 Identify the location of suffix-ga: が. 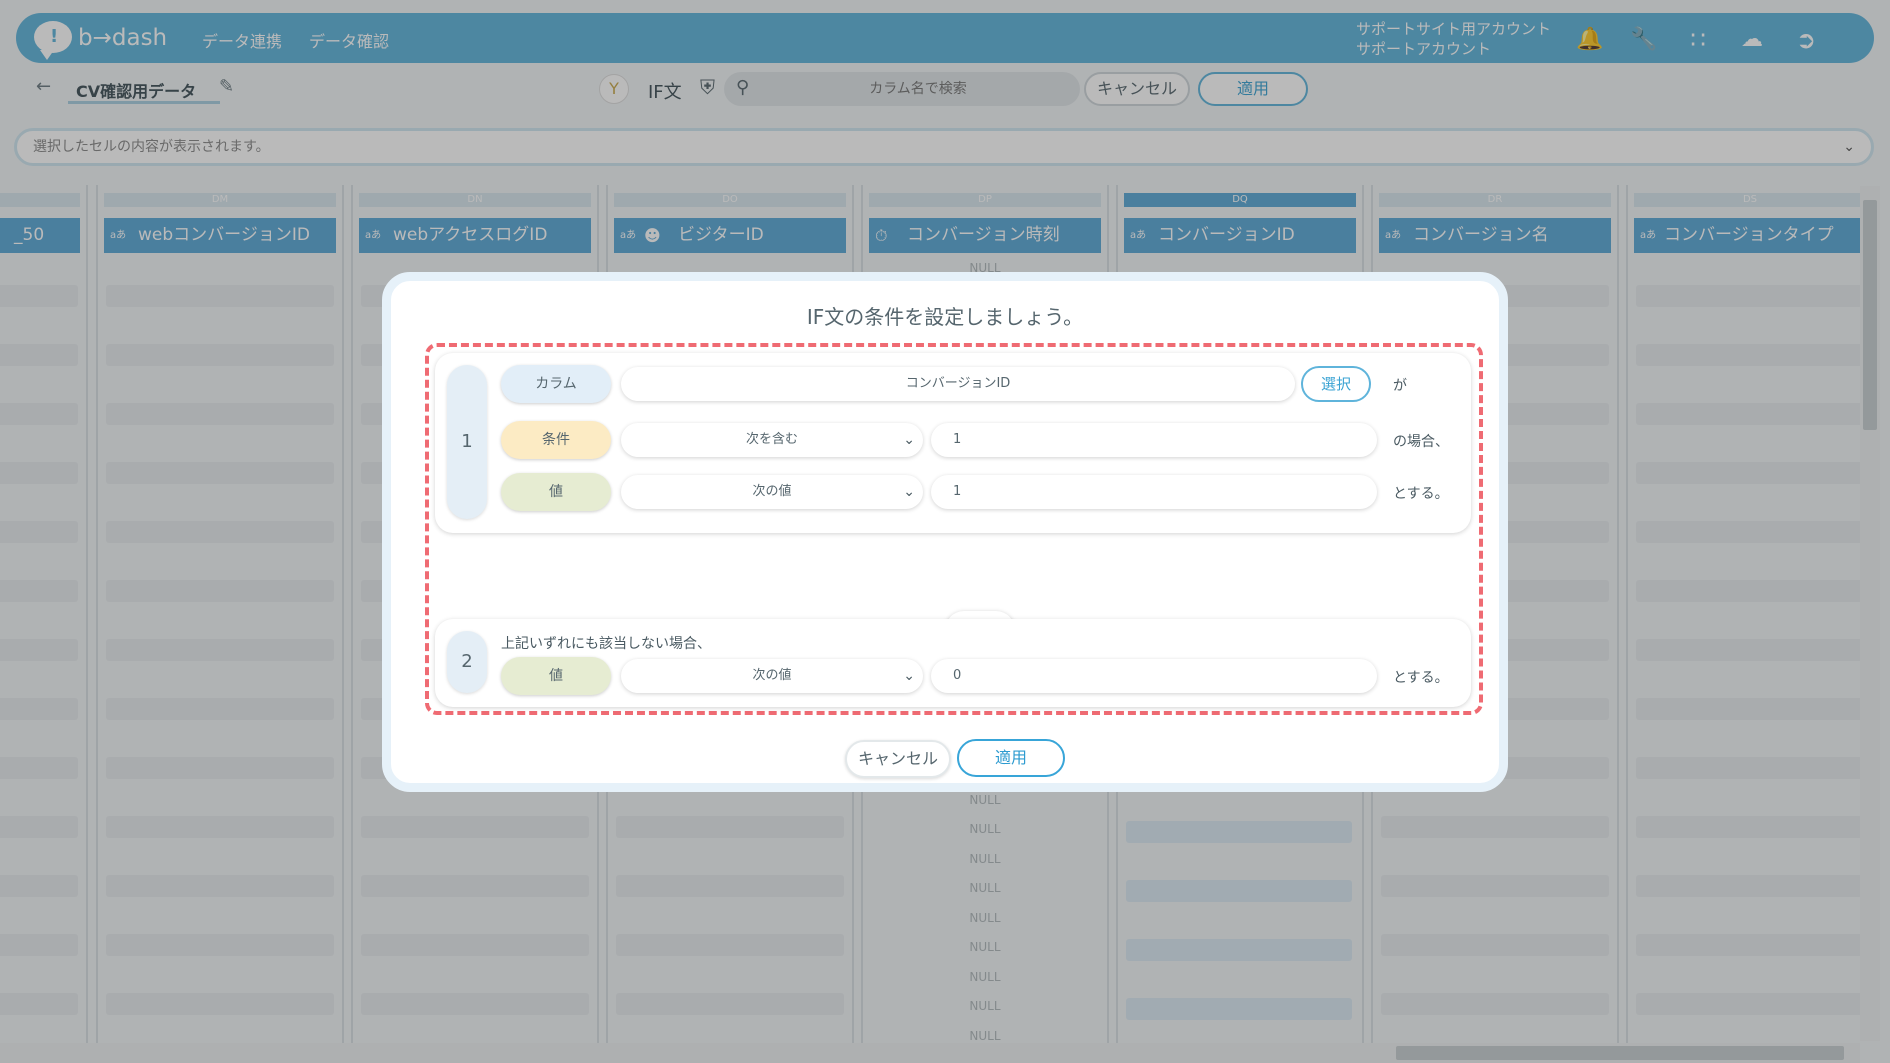
(1400, 386).